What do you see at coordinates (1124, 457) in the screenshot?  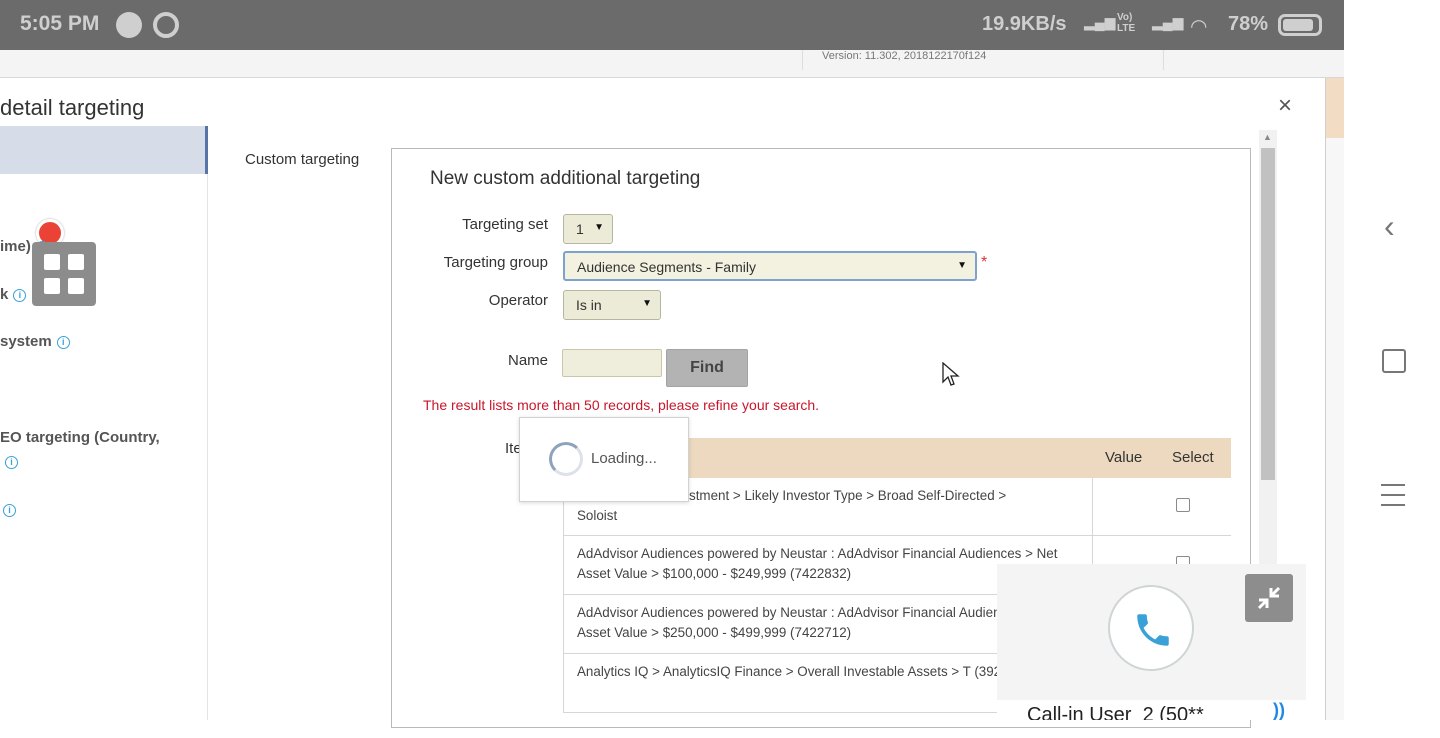 I see `column-header-value: Value` at bounding box center [1124, 457].